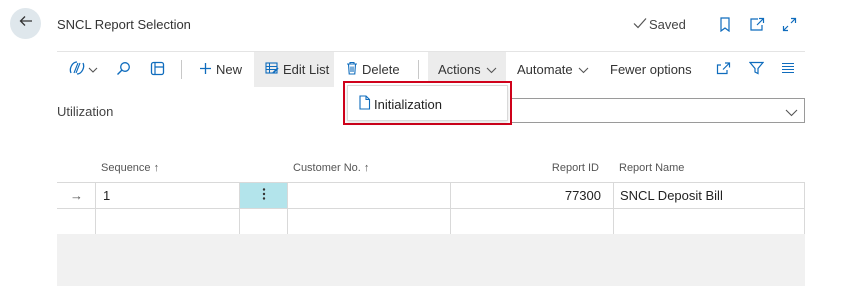 The image size is (845, 286). What do you see at coordinates (667, 24) in the screenshot?
I see `saved-label: Saved` at bounding box center [667, 24].